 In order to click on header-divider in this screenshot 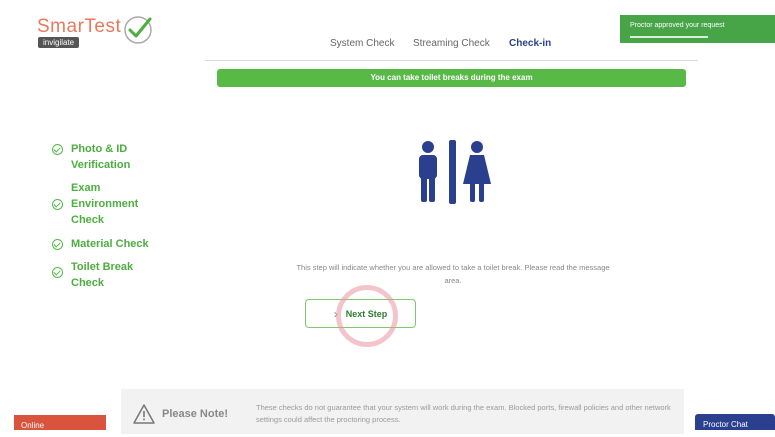, I will do `click(451, 60)`.